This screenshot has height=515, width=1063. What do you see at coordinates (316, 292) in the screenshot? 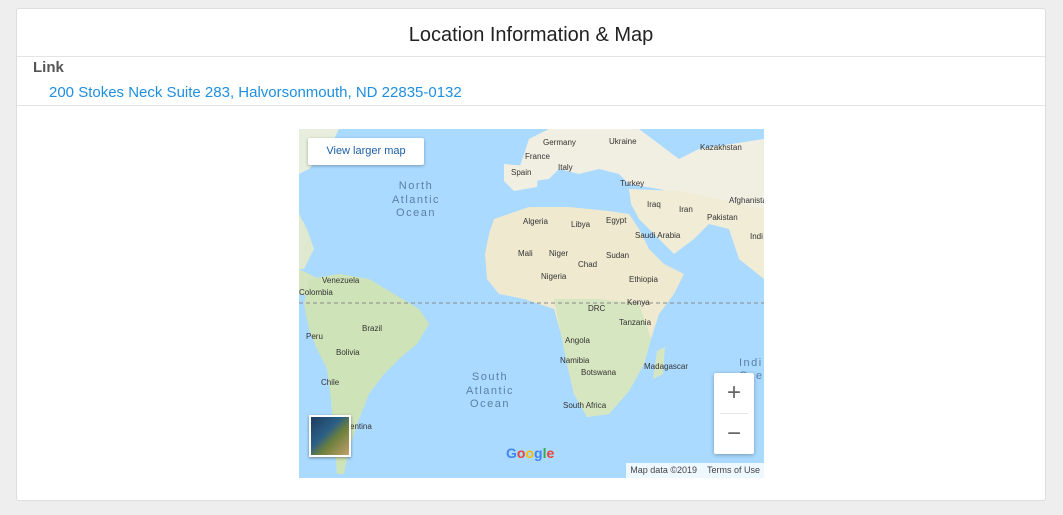
I see `country-label: Colombia` at bounding box center [316, 292].